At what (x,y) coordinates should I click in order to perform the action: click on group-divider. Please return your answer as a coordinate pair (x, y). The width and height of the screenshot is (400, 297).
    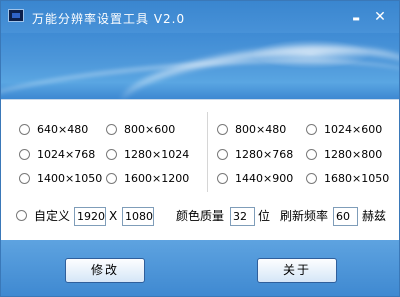
    Looking at the image, I should click on (207, 152).